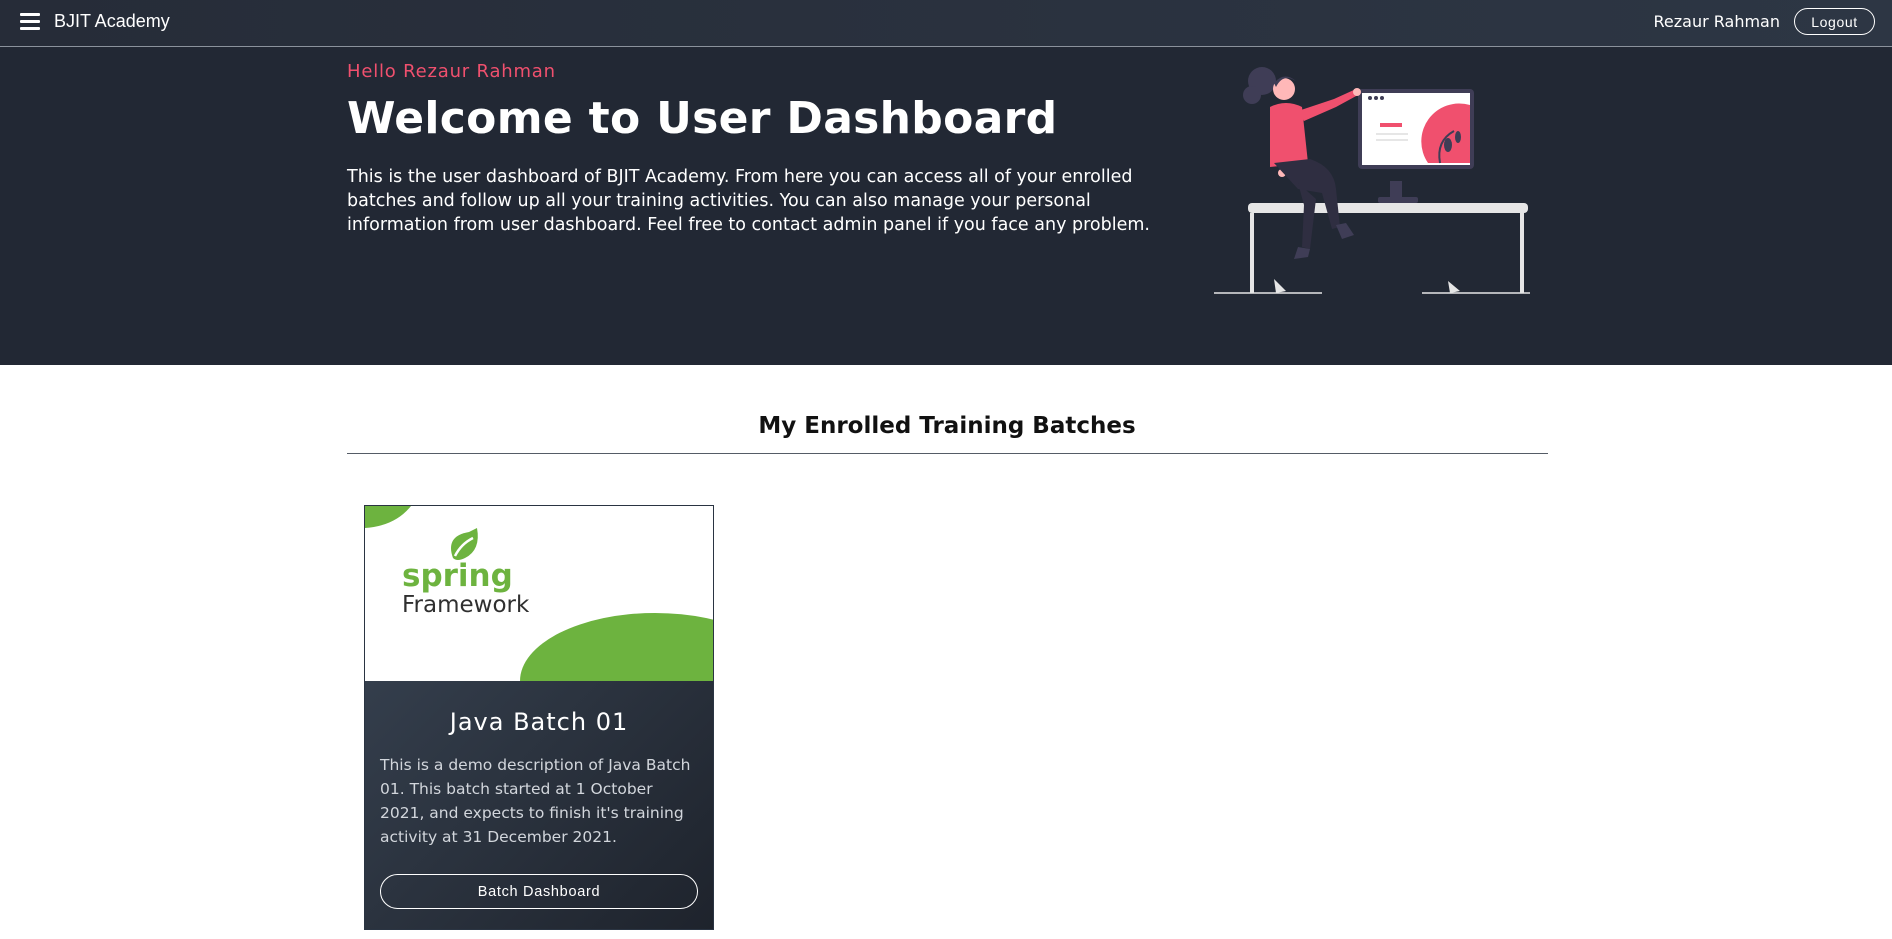  What do you see at coordinates (702, 118) in the screenshot?
I see `page-title: Welcome to User Dashboard` at bounding box center [702, 118].